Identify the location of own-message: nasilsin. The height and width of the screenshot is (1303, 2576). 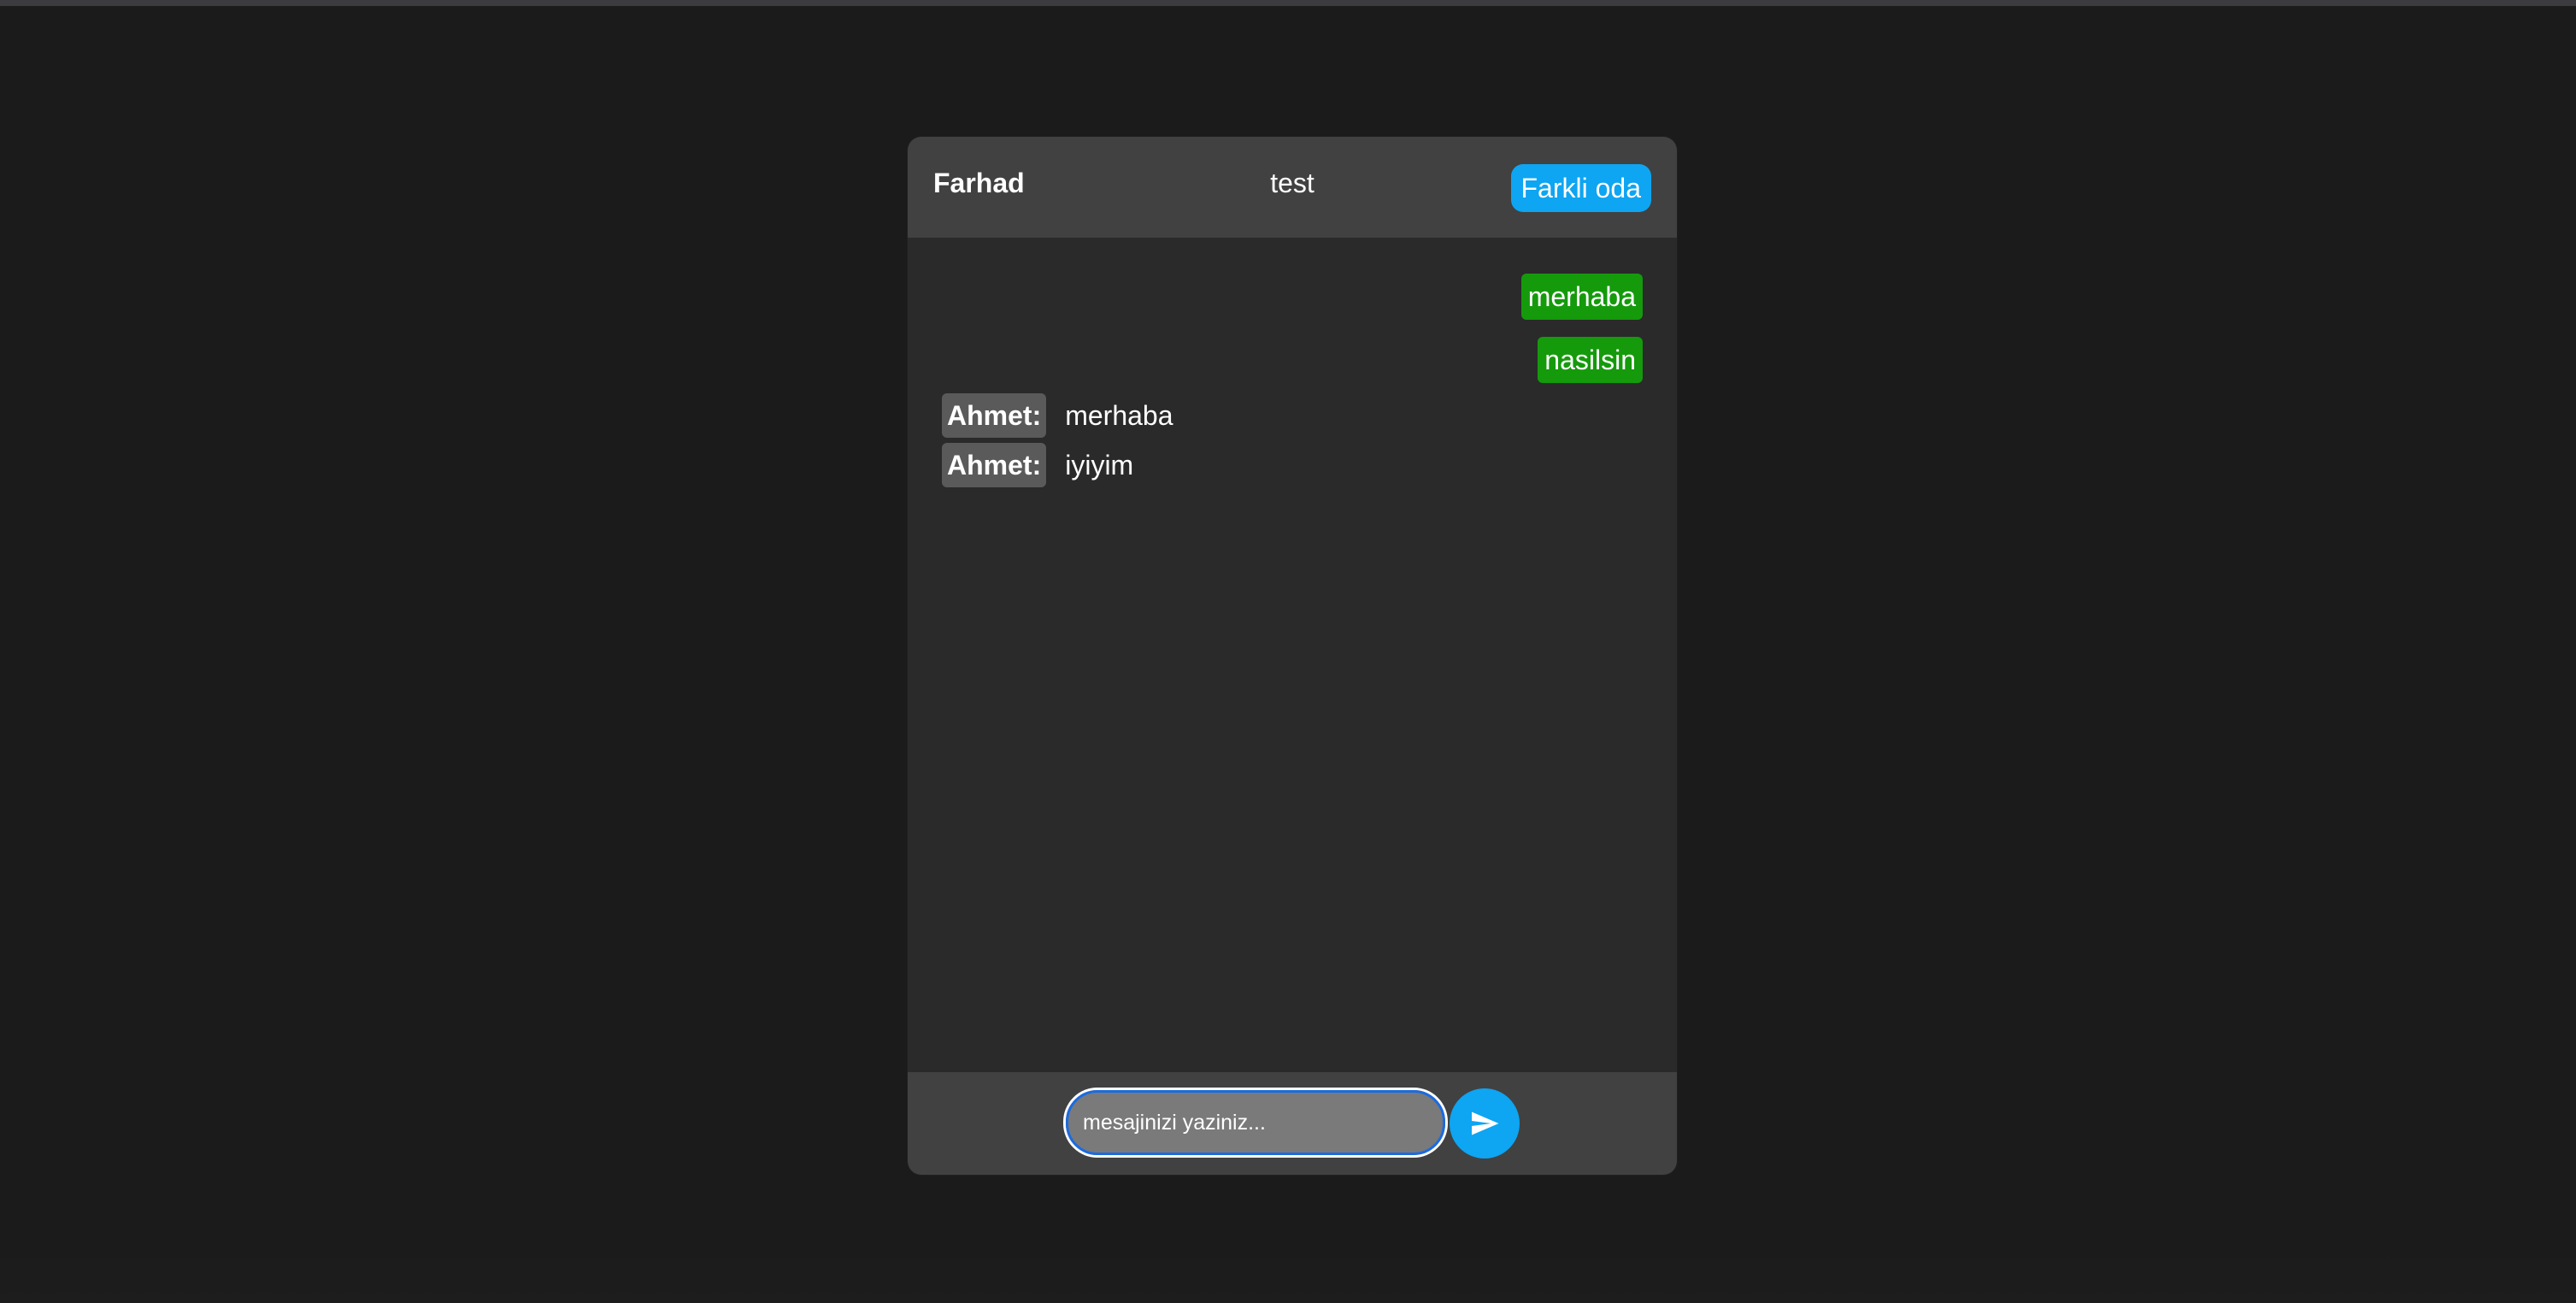
(1590, 360).